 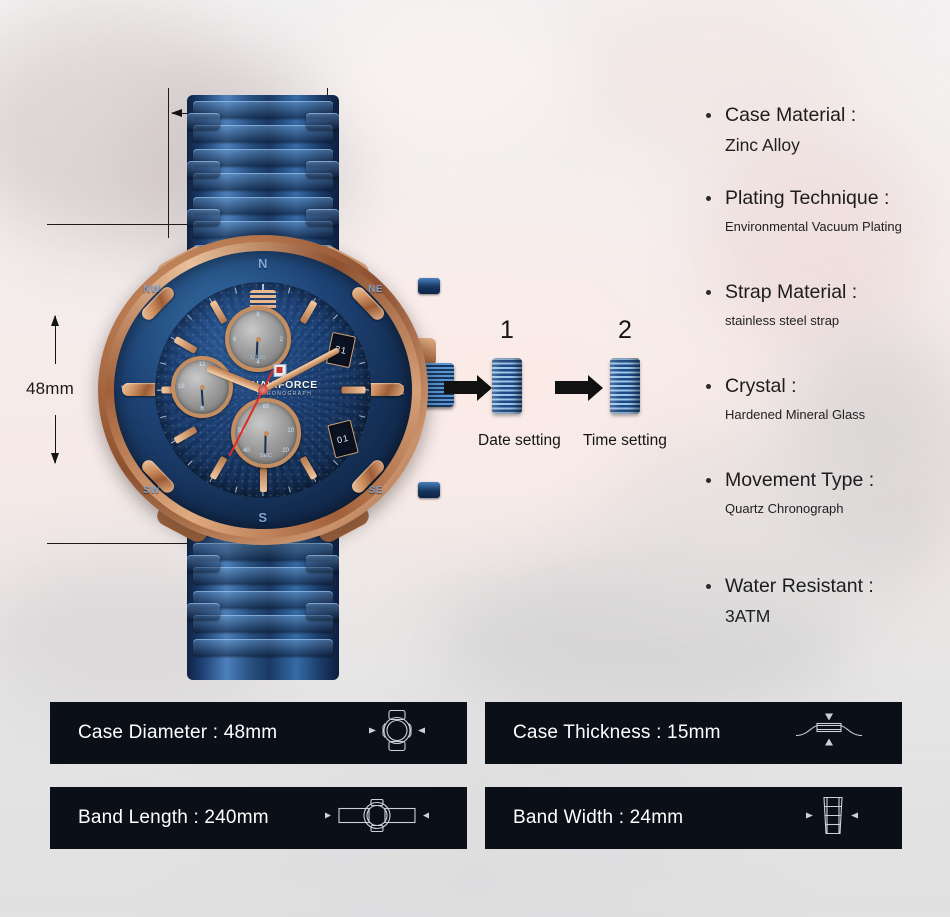 I want to click on spec-value: Quartz Chronograph, so click(x=784, y=508).